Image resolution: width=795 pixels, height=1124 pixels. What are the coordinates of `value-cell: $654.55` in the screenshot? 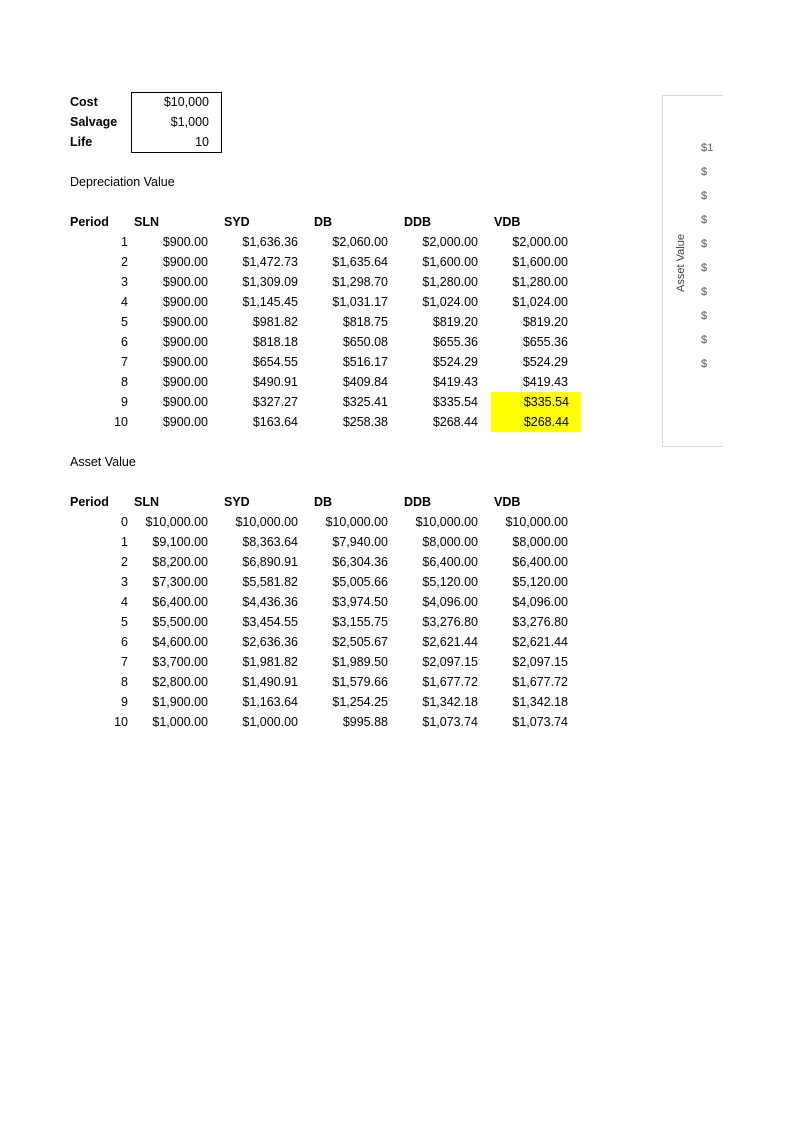 It's located at (275, 362).